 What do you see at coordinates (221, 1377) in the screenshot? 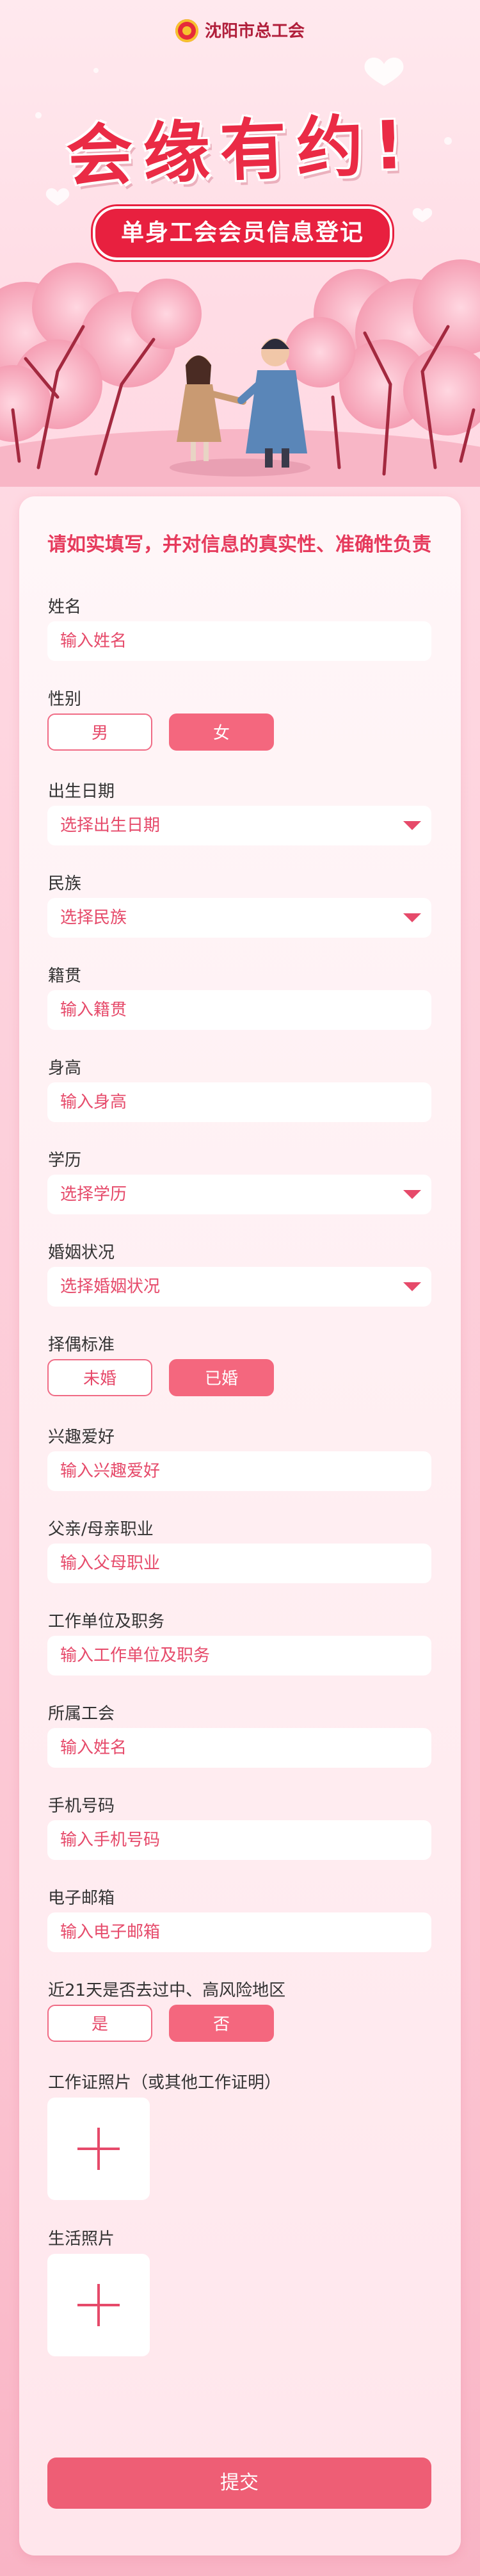
I see `partner-option-married: 已婚` at bounding box center [221, 1377].